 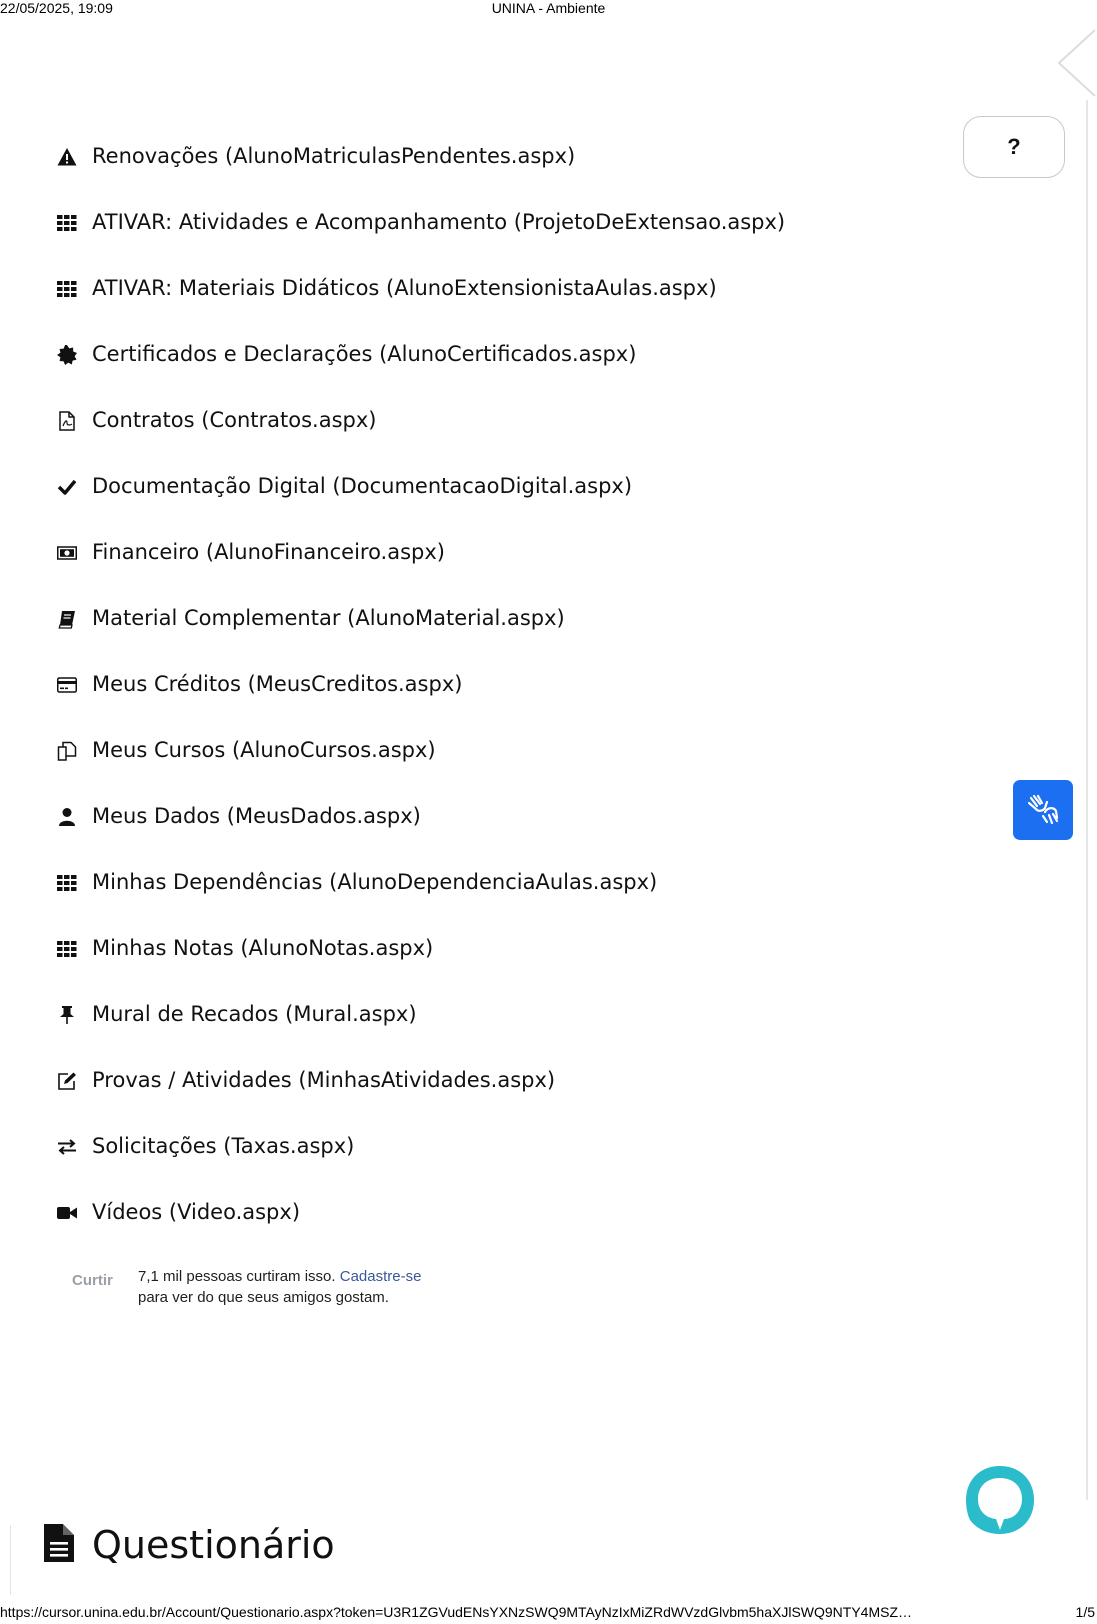 I want to click on page-title: Questionário, so click(x=213, y=1545).